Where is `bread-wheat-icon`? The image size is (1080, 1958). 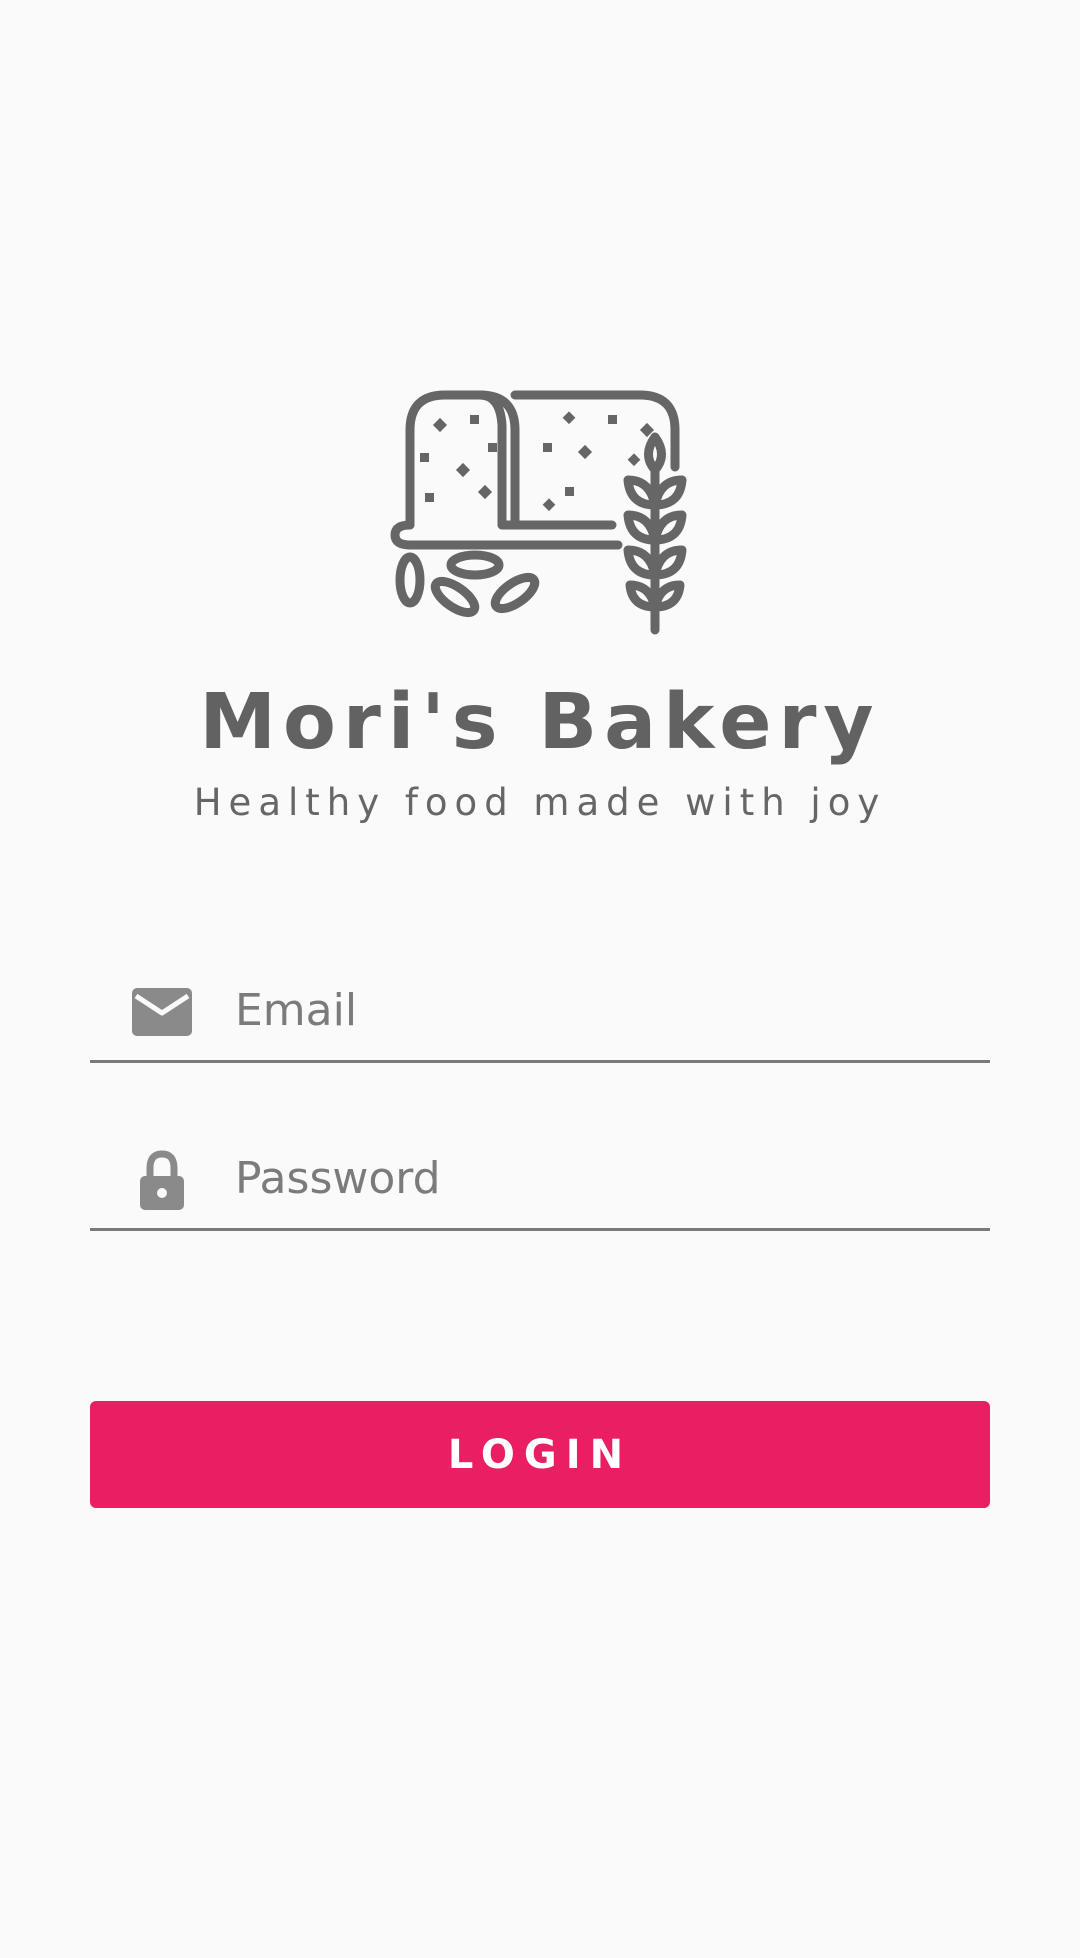
bread-wheat-icon is located at coordinates (540, 510).